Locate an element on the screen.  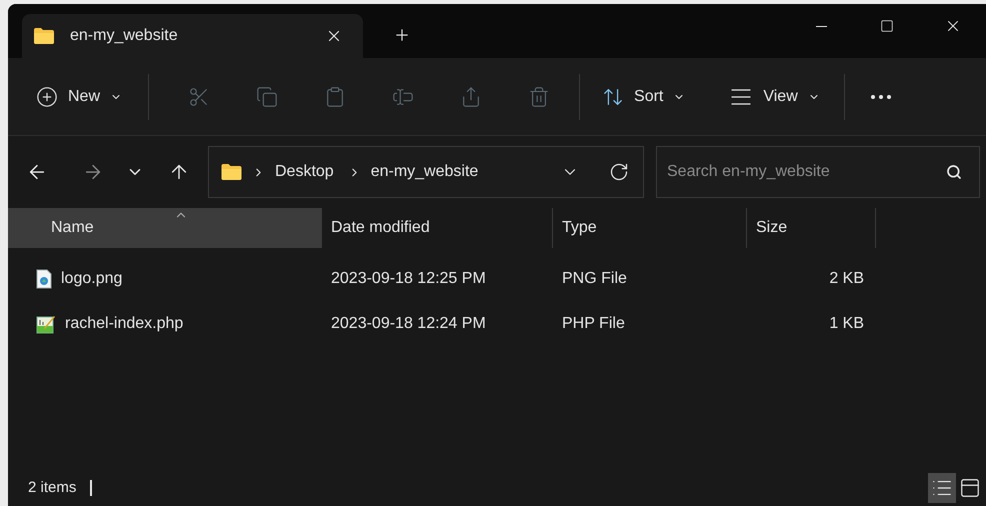
script-file-icon is located at coordinates (46, 324).